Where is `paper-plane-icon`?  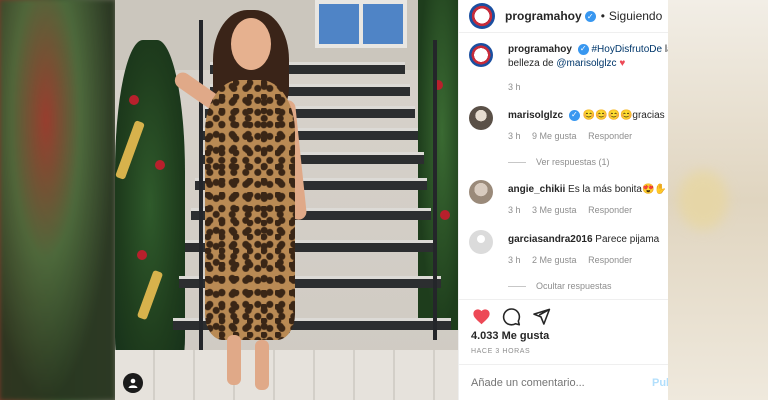
paper-plane-icon is located at coordinates (541, 316).